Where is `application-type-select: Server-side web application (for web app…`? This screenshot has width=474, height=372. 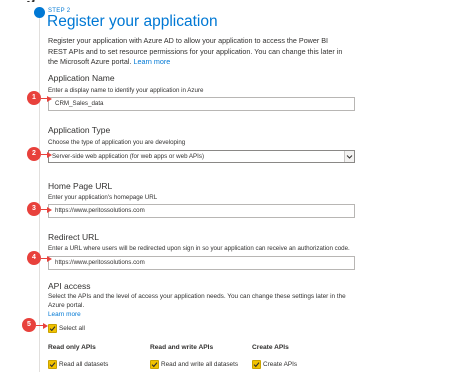 application-type-select: Server-side web application (for web app… is located at coordinates (201, 156).